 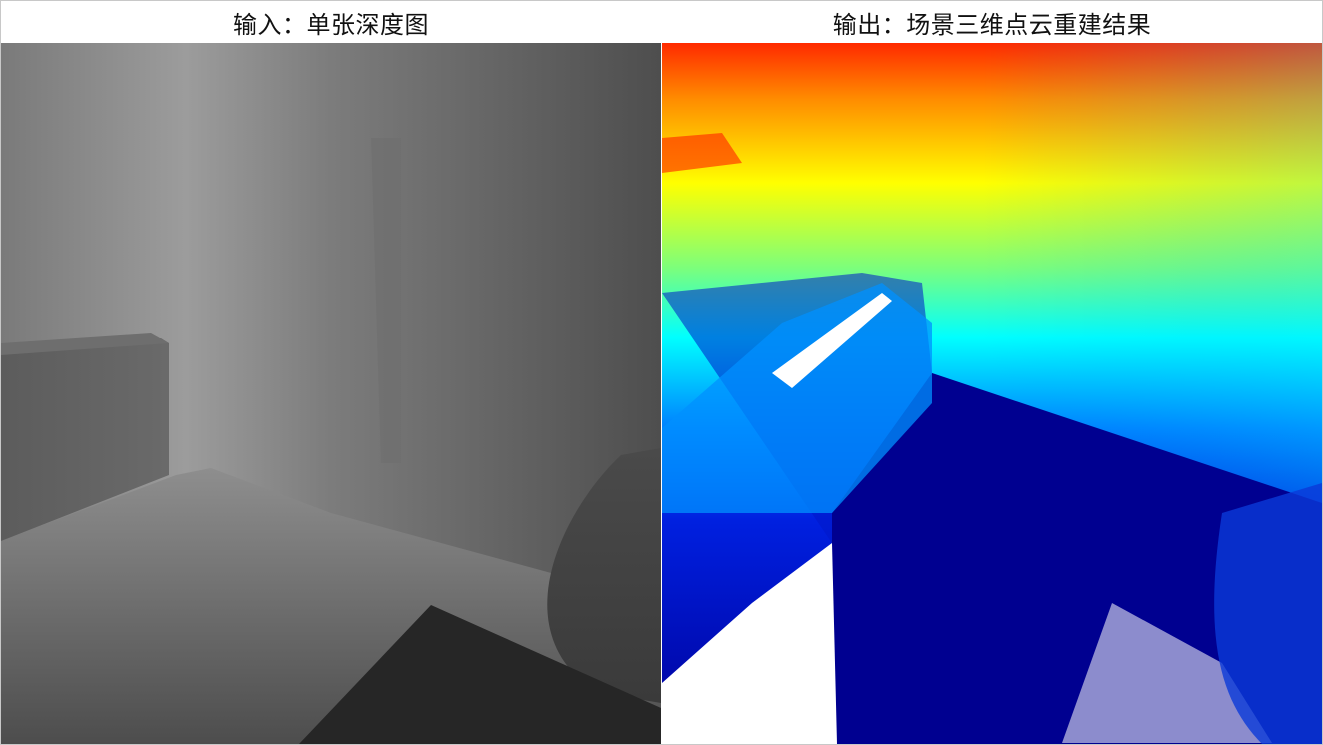 I want to click on input-caption: 输入：单张深度图, so click(x=331, y=22).